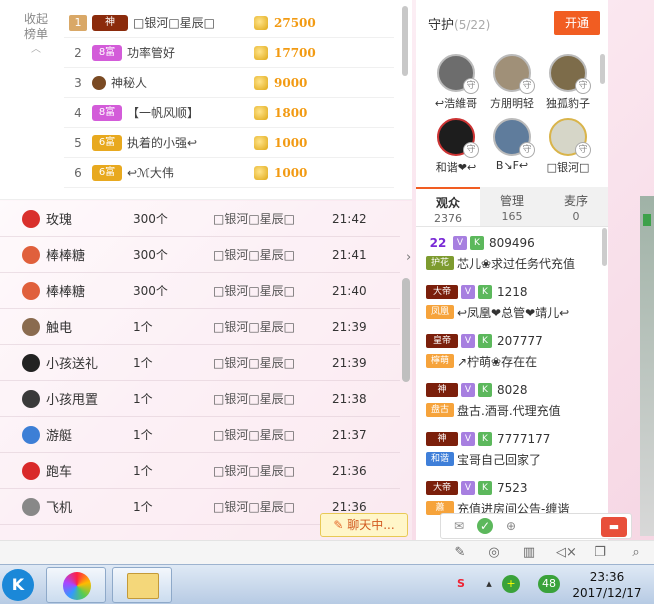 This screenshot has width=654, height=604. I want to click on trash-icon: ▥, so click(529, 553).